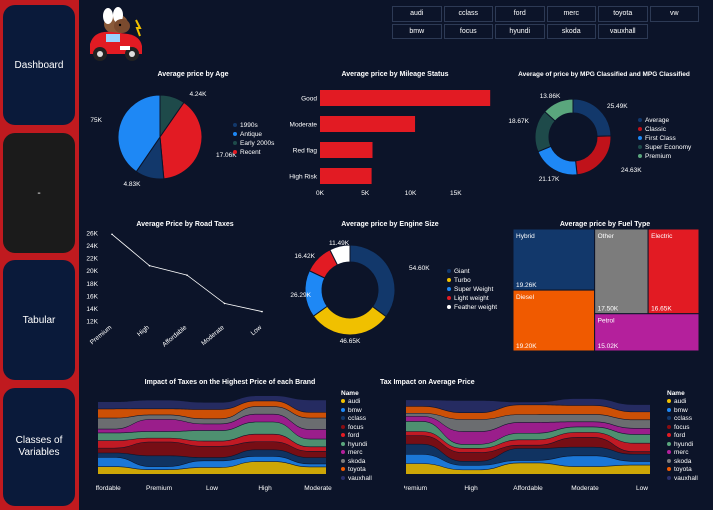 This screenshot has height=510, width=713. I want to click on age-legend-label: Recent, so click(250, 152).